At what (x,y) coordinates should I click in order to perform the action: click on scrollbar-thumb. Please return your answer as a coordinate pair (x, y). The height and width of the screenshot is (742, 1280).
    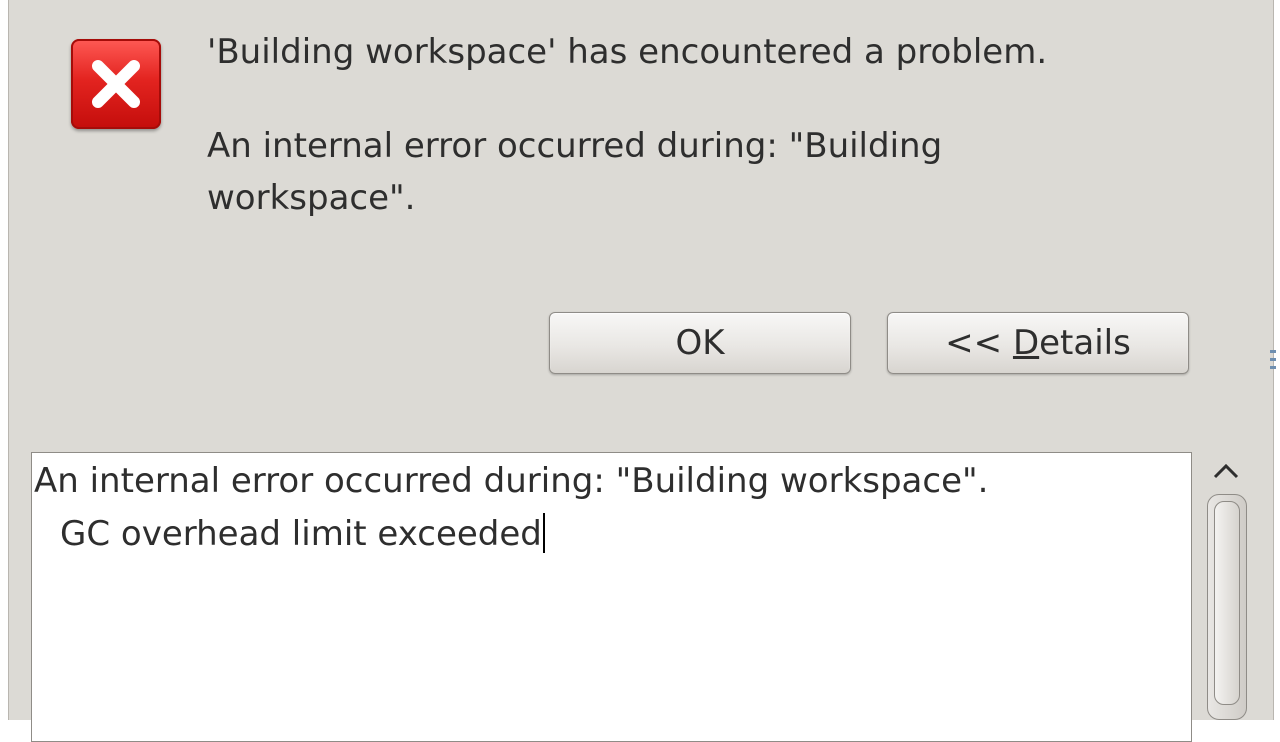
    Looking at the image, I should click on (1227, 603).